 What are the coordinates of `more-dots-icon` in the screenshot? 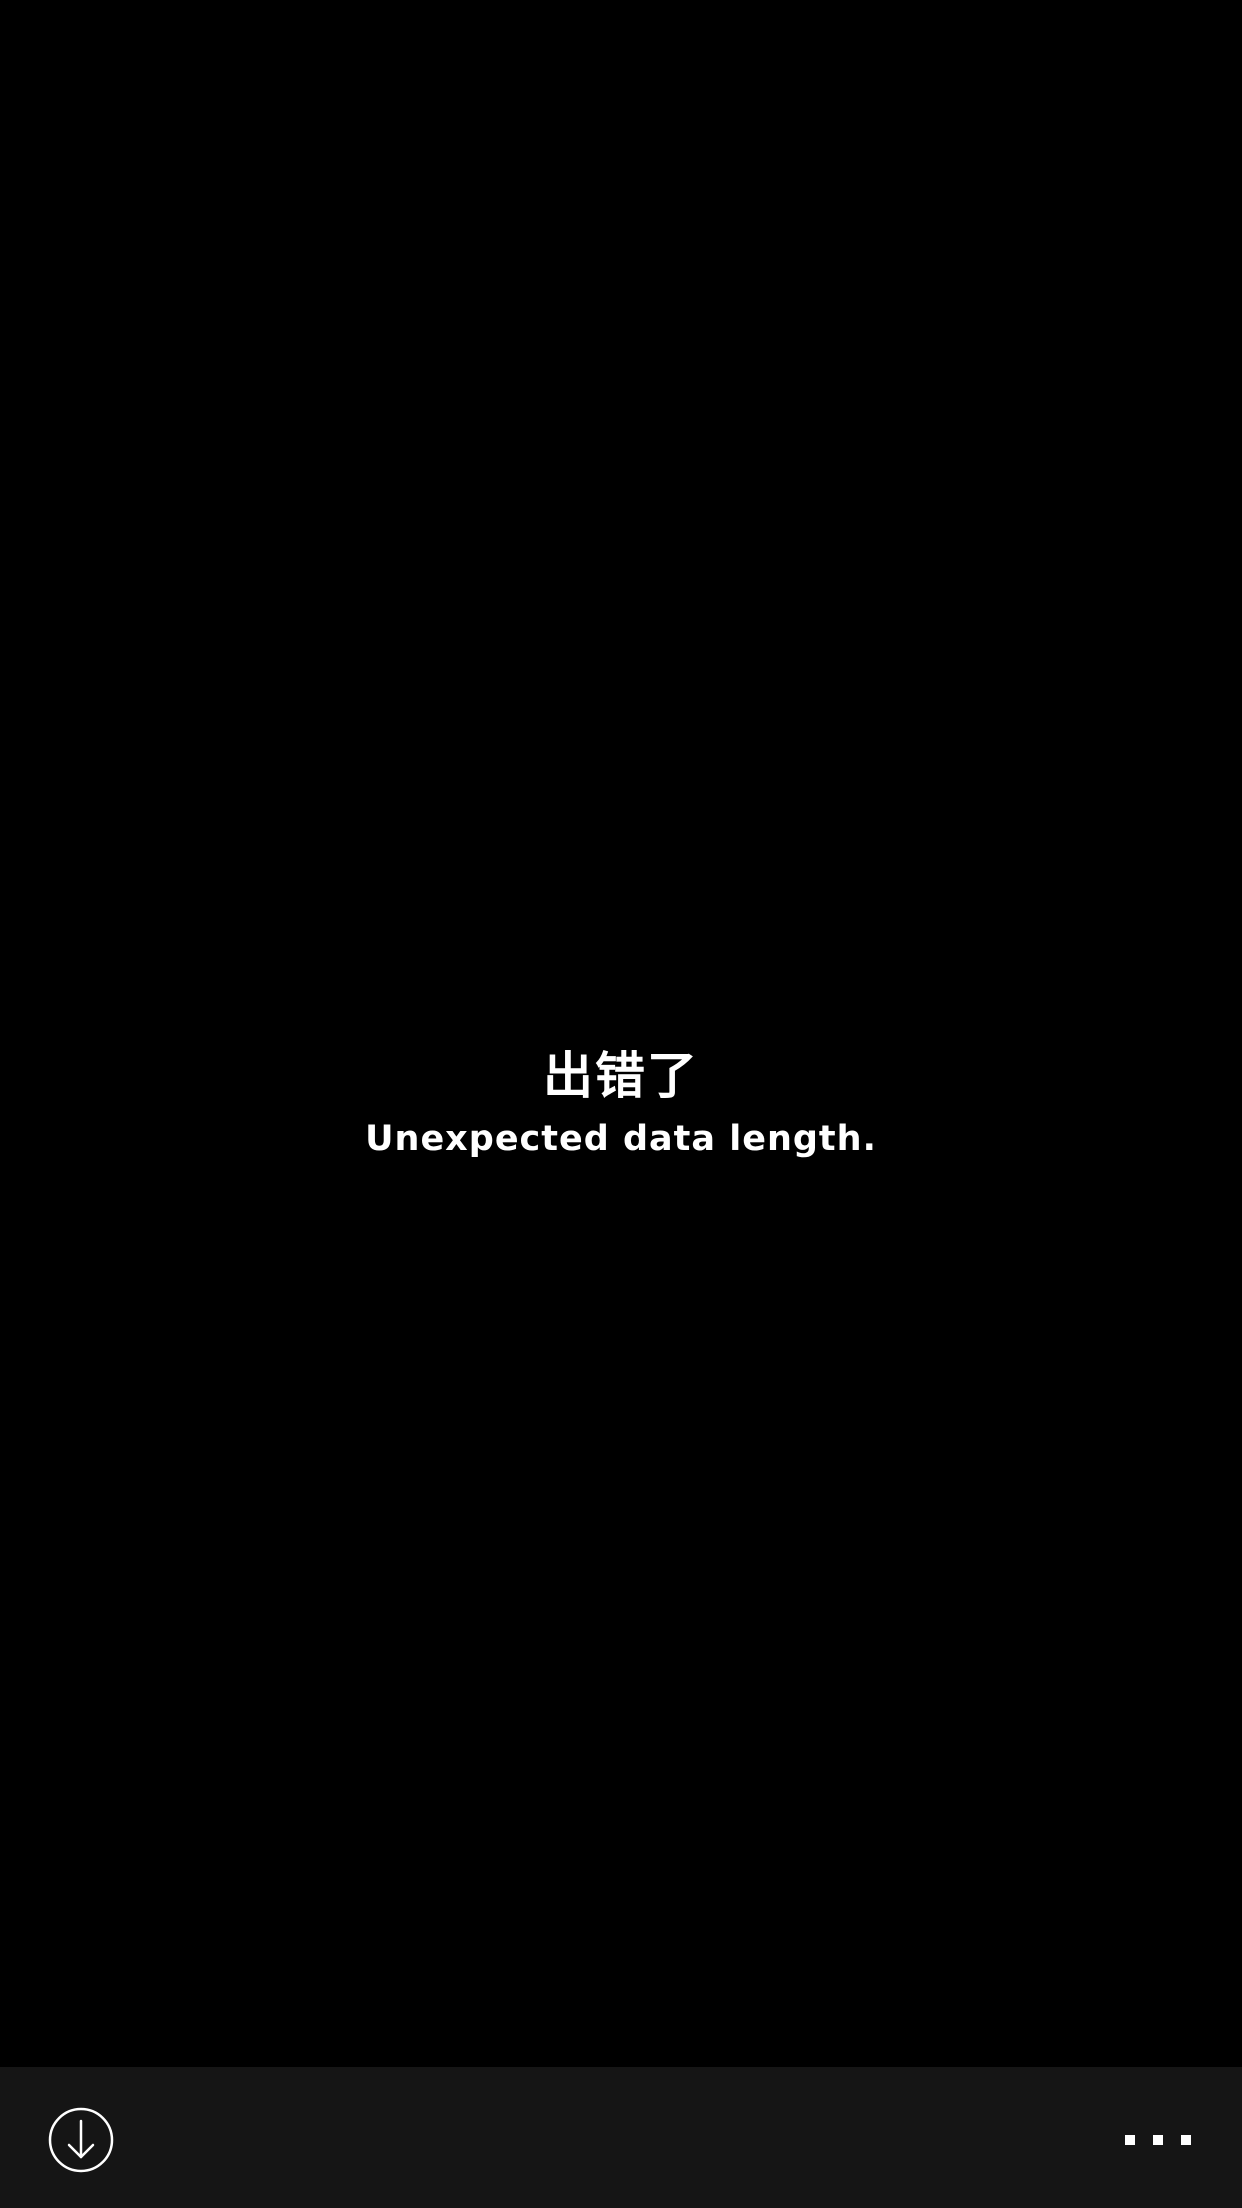 It's located at (1158, 2140).